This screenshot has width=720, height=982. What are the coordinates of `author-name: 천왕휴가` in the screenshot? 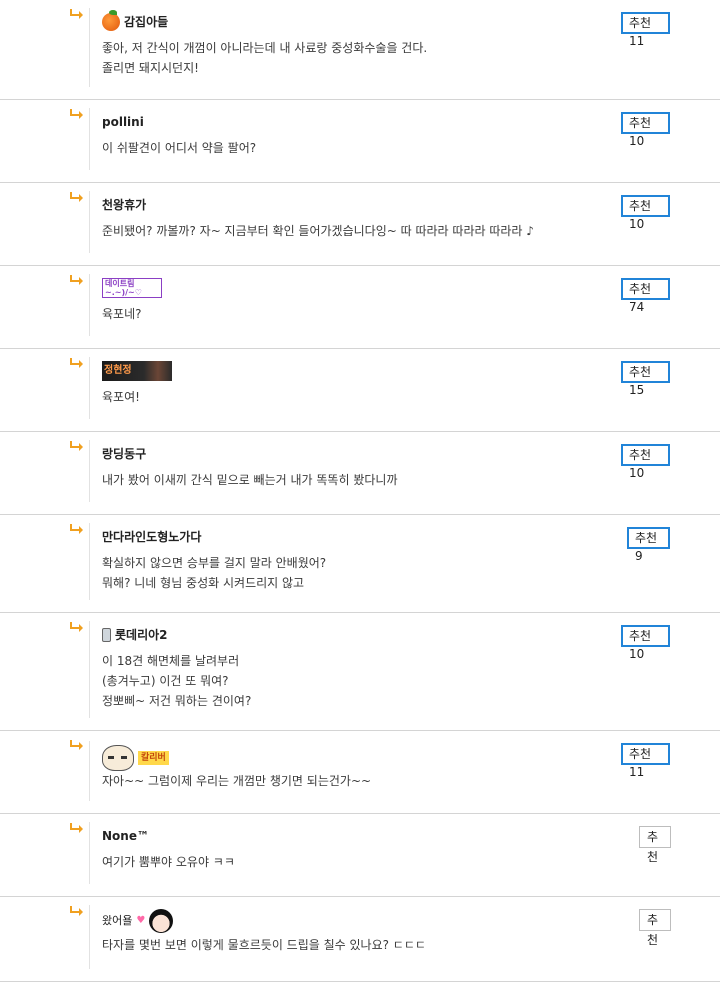 It's located at (124, 205).